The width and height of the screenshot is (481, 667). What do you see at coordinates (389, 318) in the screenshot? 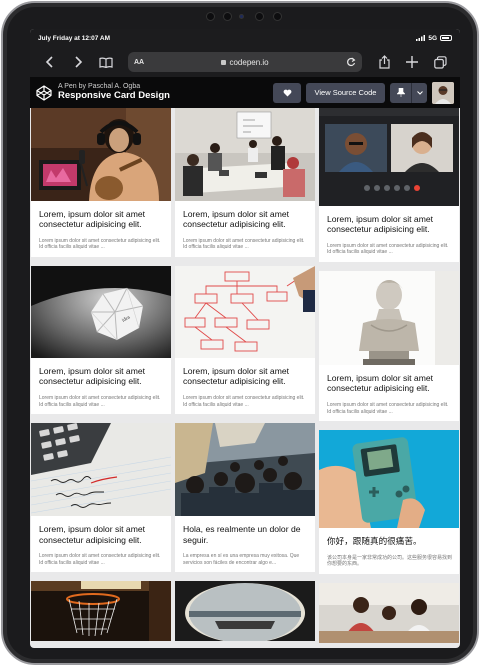
I see `card-image-statue-bust` at bounding box center [389, 318].